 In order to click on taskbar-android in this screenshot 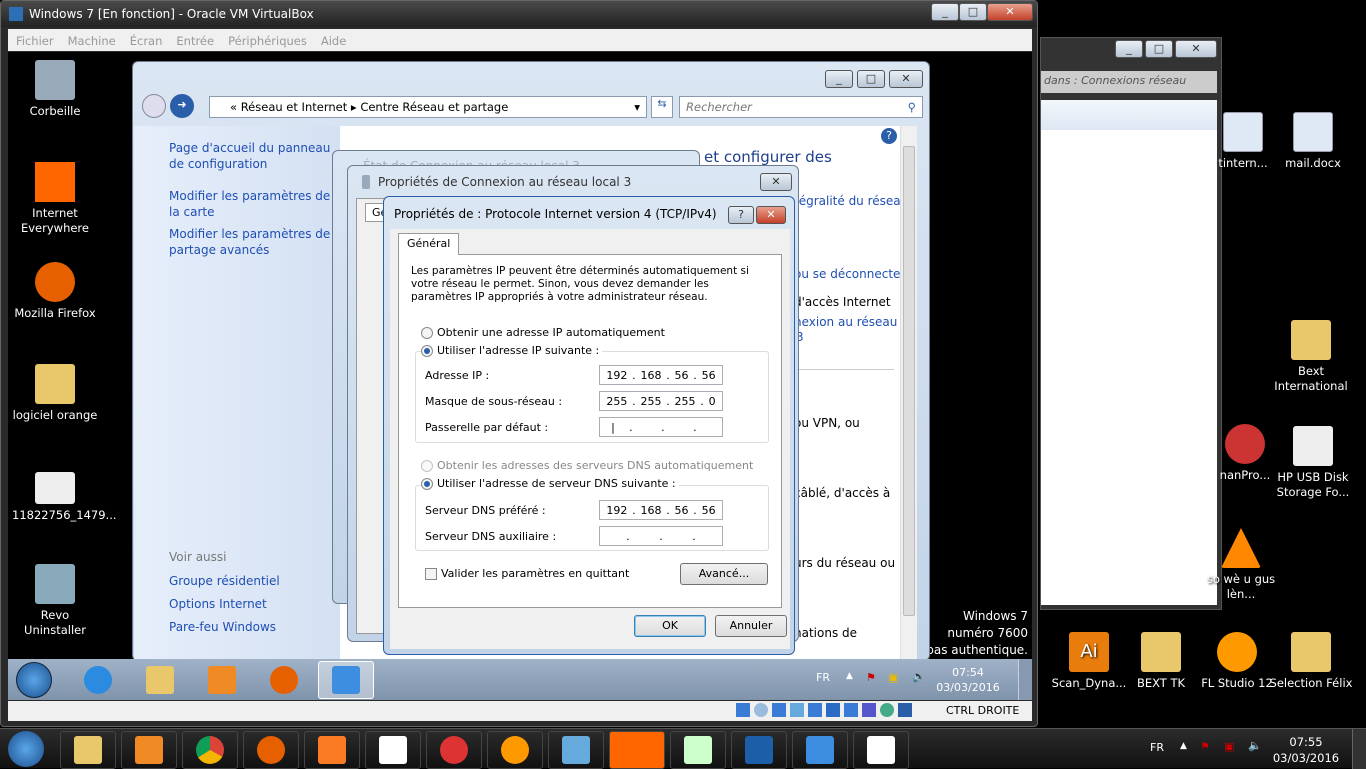, I will do `click(454, 750)`.